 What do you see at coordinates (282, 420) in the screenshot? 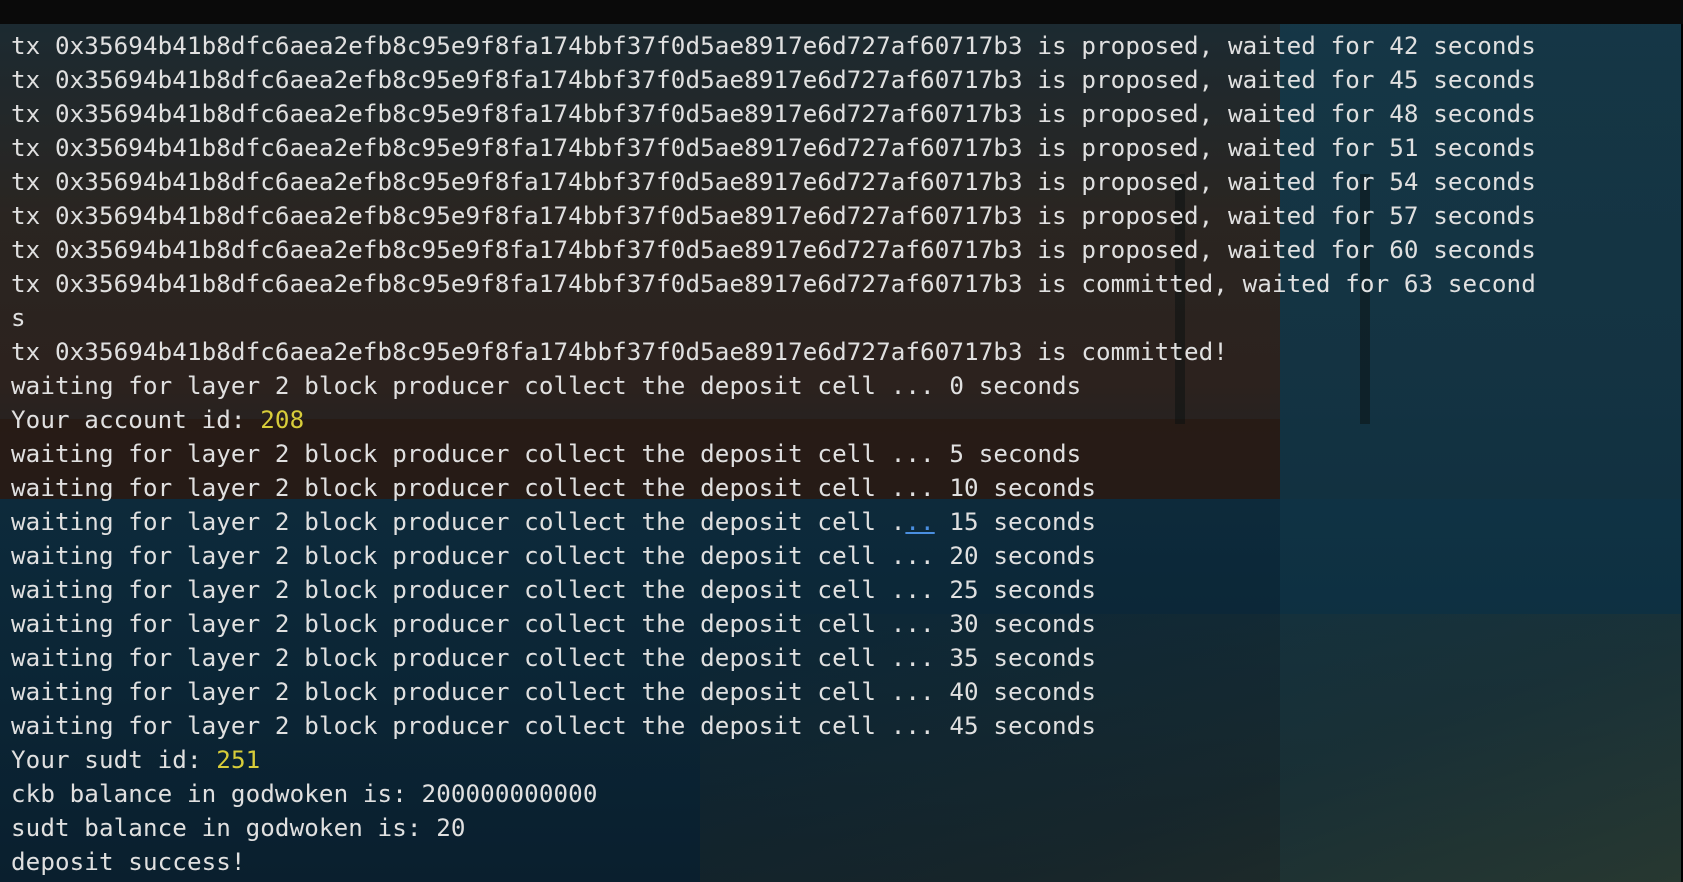
I see `account-id-value: 208` at bounding box center [282, 420].